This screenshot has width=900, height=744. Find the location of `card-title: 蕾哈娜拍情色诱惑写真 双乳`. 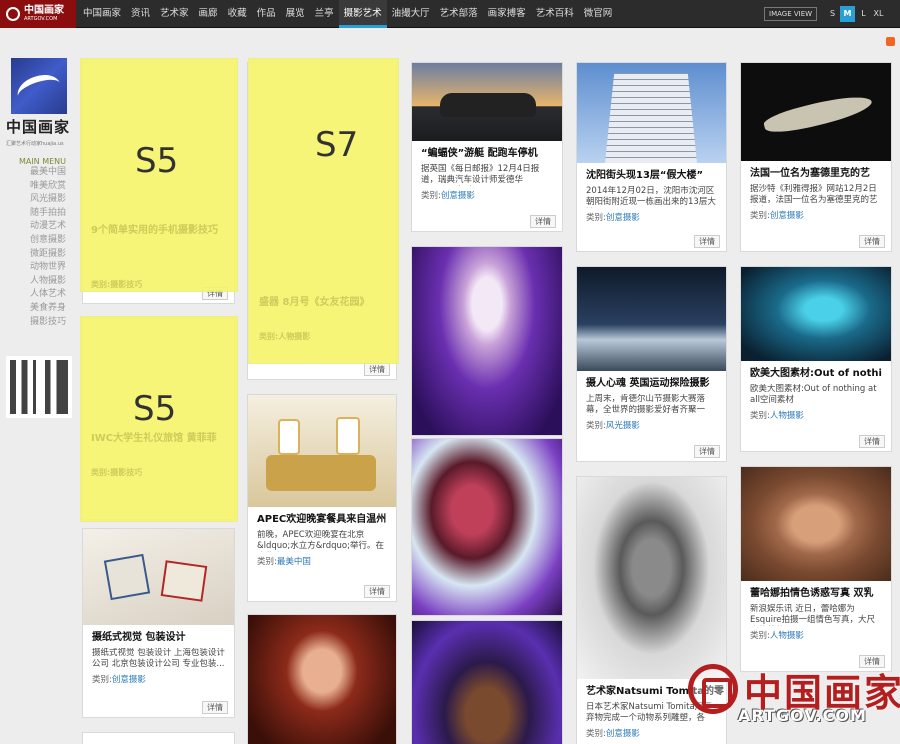

card-title: 蕾哈娜拍情色诱惑写真 双乳 is located at coordinates (816, 593).